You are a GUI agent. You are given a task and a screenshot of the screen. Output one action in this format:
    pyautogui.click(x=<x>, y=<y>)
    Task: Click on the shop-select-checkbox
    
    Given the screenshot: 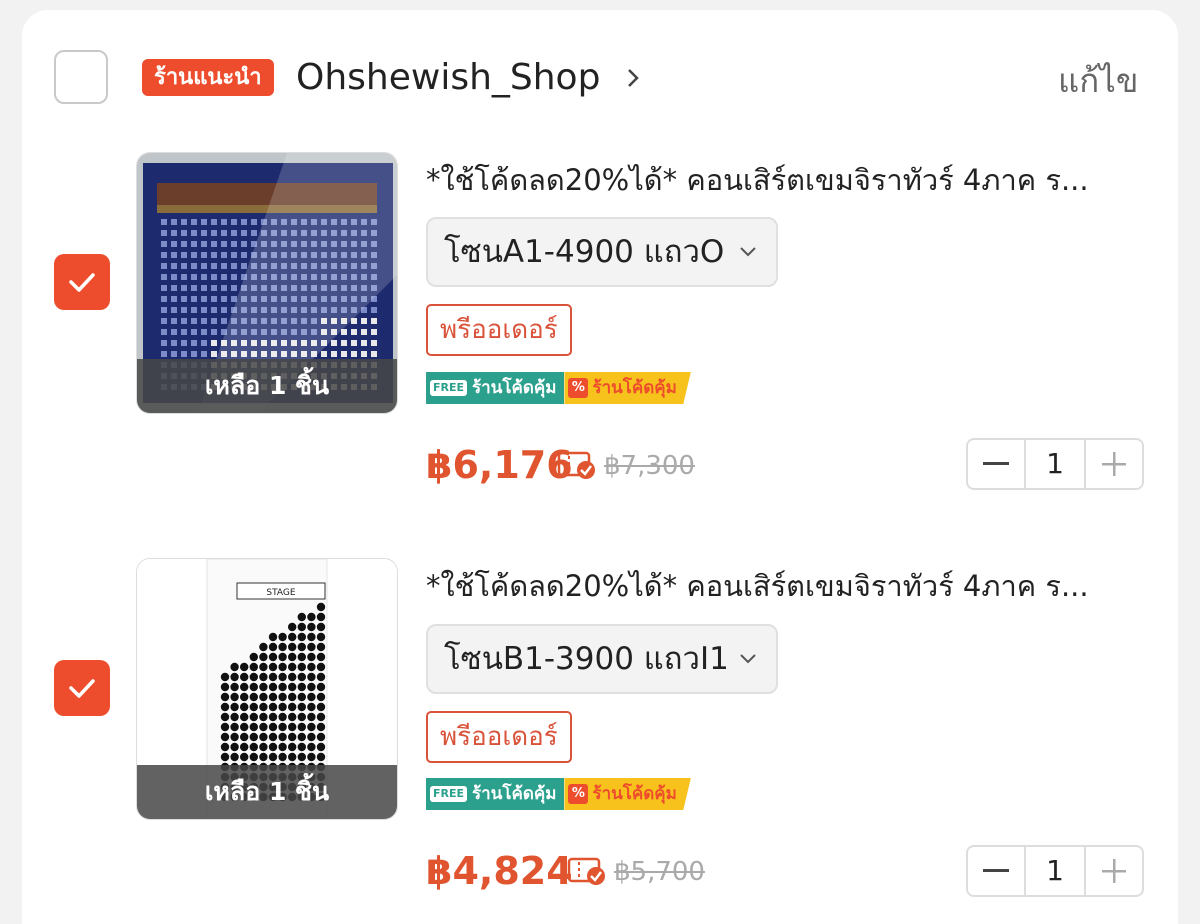 What is the action you would take?
    pyautogui.click(x=81, y=77)
    